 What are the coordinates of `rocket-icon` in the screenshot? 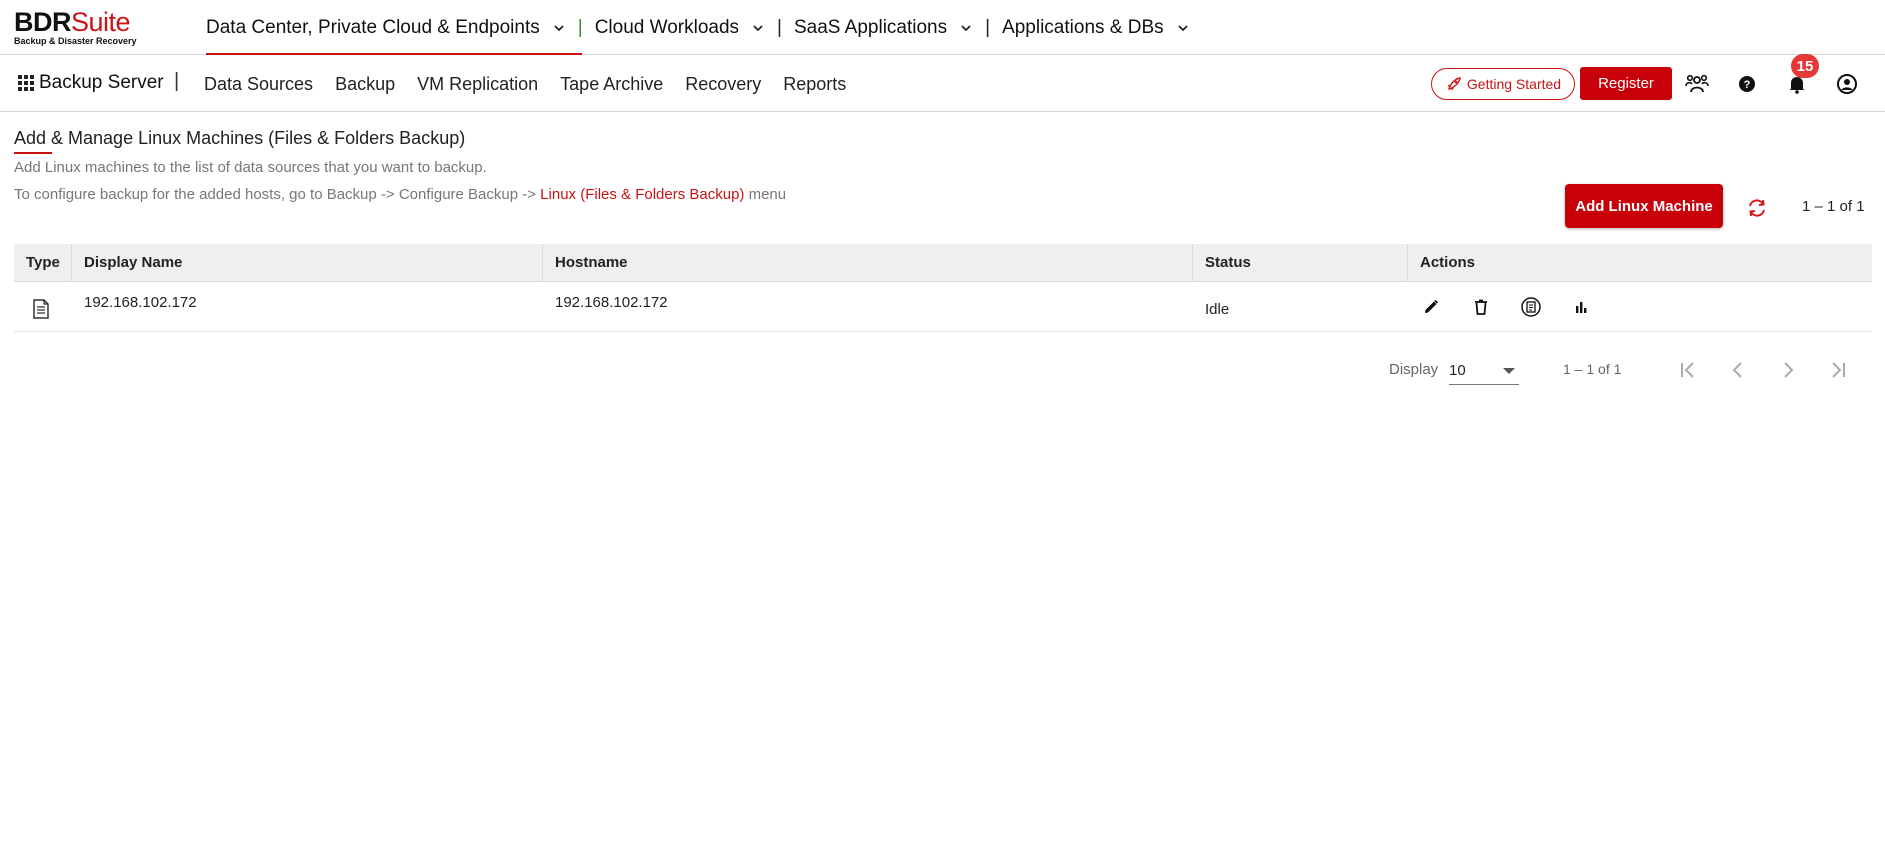 It's located at (1454, 84).